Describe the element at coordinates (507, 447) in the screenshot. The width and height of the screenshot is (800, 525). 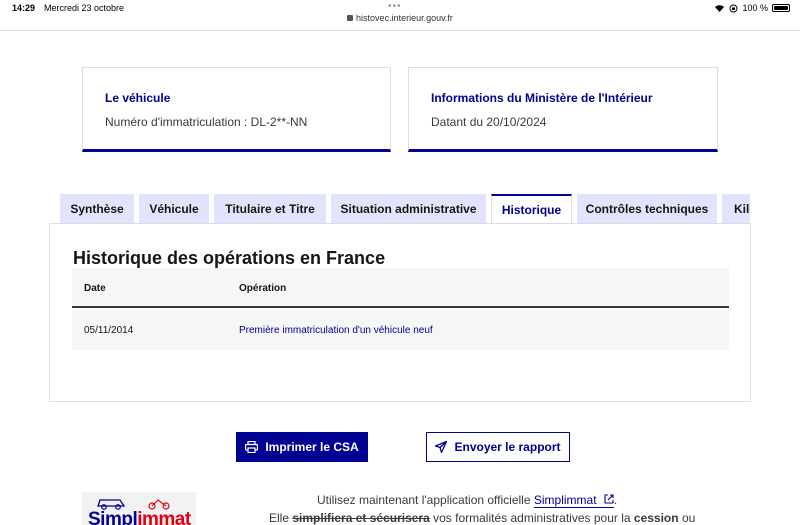
I see `send-report-label: Envoyer le rapport` at that location.